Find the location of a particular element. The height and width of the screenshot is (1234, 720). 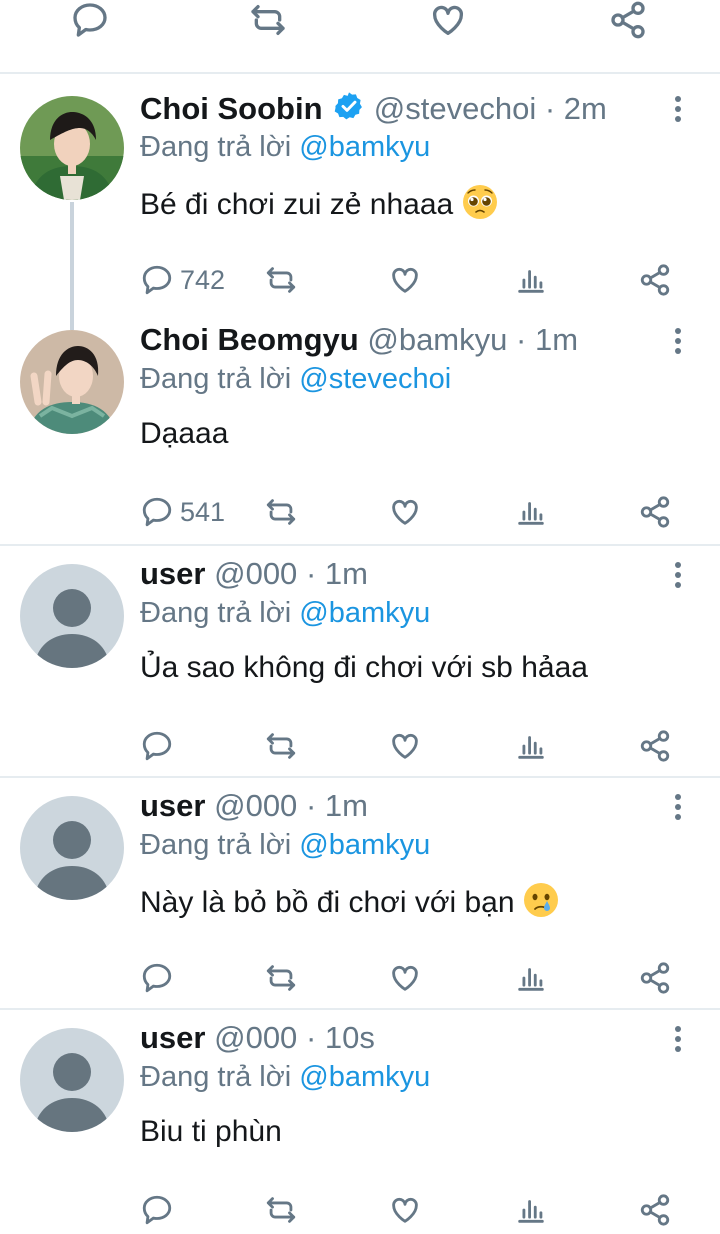

reply-count: 742 is located at coordinates (203, 279).